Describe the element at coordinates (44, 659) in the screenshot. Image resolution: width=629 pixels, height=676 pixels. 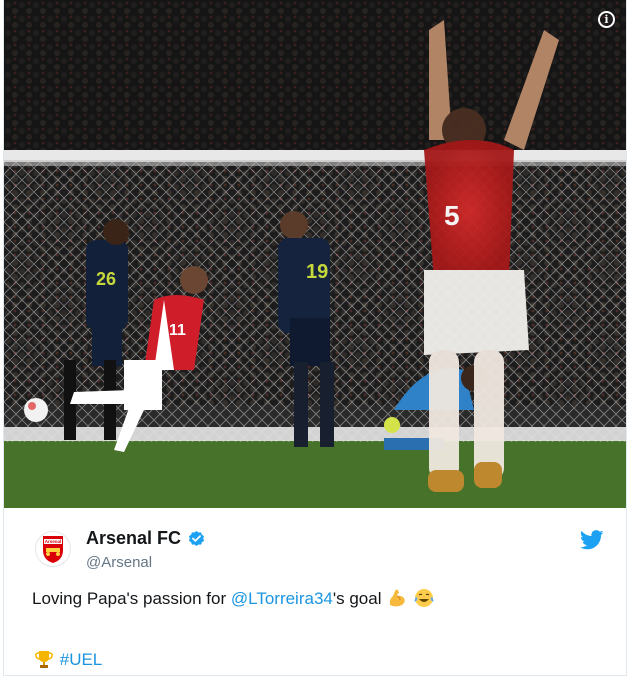
I see `trophy-emoji` at that location.